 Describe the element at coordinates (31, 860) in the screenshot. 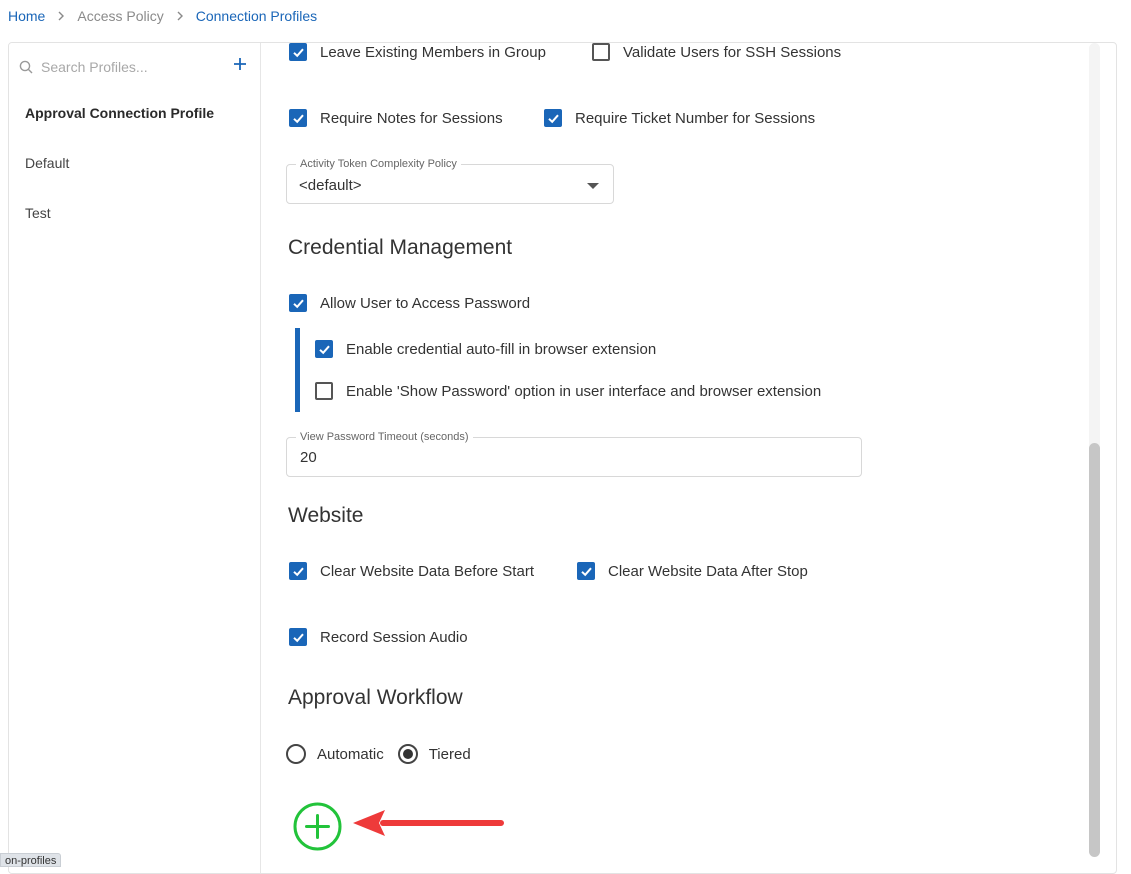

I see `link-status-tooltip: on-profiles` at that location.